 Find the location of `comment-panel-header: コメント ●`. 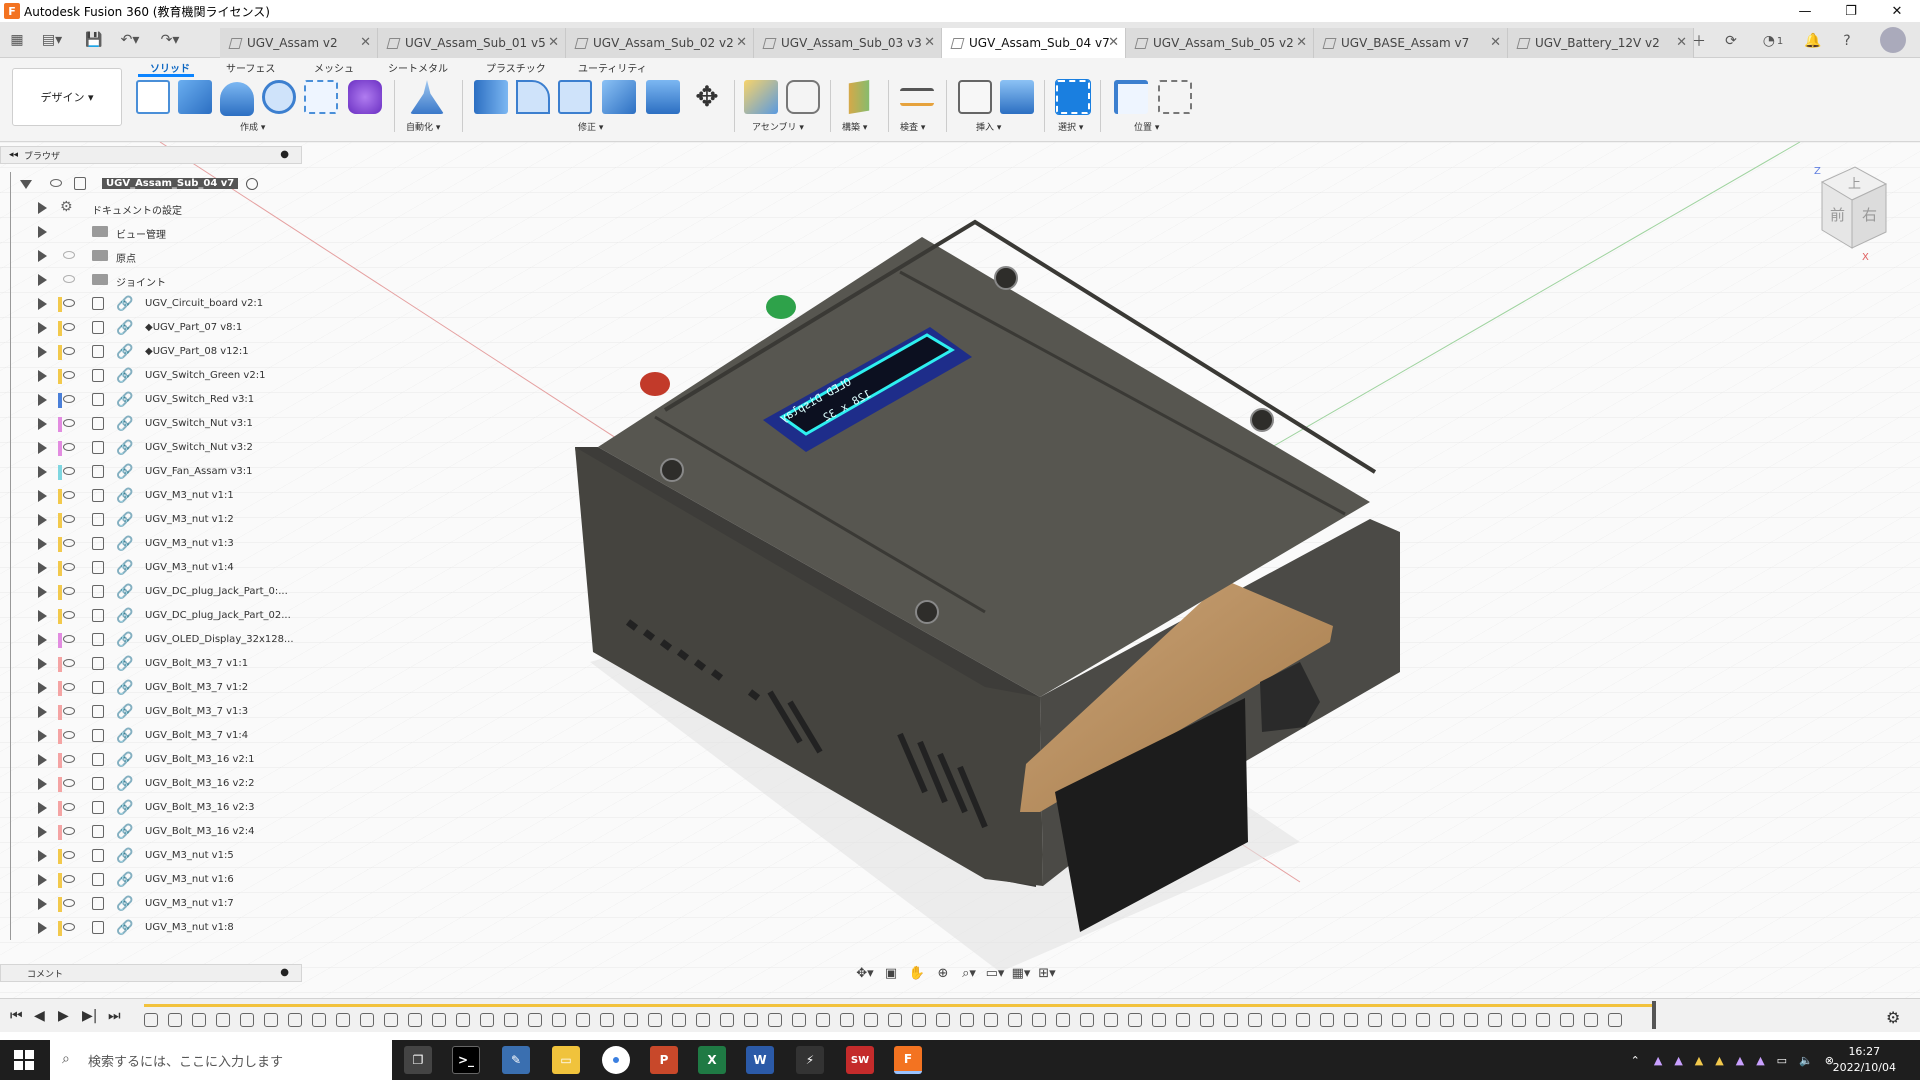

comment-panel-header: コメント ● is located at coordinates (151, 973).